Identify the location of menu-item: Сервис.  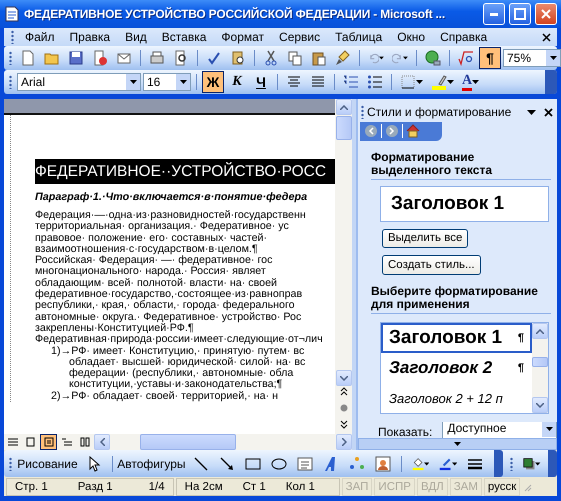
(300, 37).